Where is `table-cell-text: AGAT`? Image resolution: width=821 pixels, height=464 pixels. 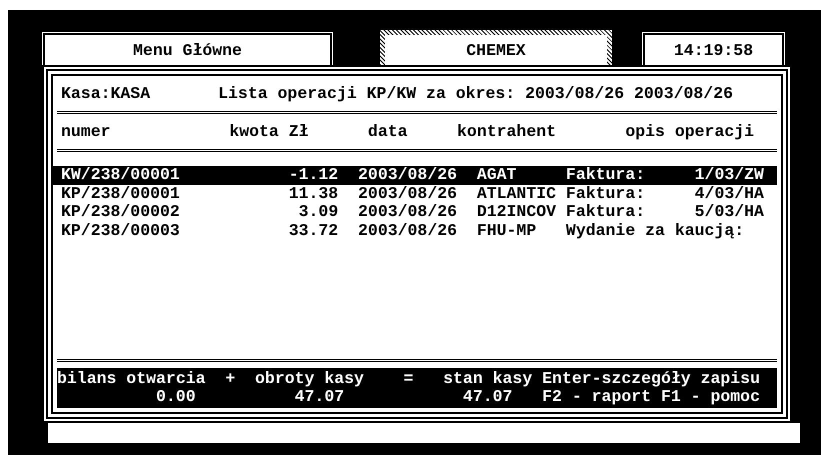 table-cell-text: AGAT is located at coordinates (497, 175).